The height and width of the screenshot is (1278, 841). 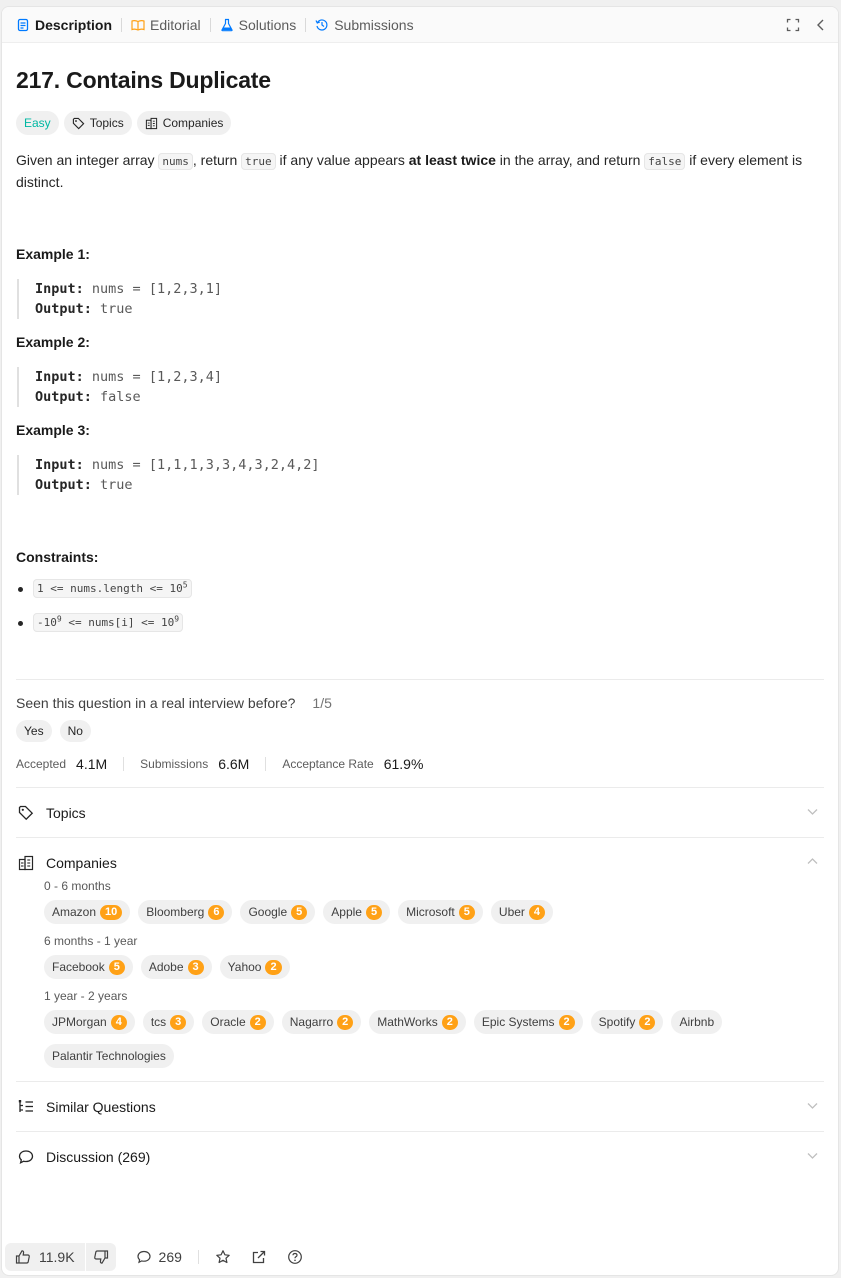 I want to click on constraint-code: -109 <= nums[i] <= 109, so click(x=108, y=622).